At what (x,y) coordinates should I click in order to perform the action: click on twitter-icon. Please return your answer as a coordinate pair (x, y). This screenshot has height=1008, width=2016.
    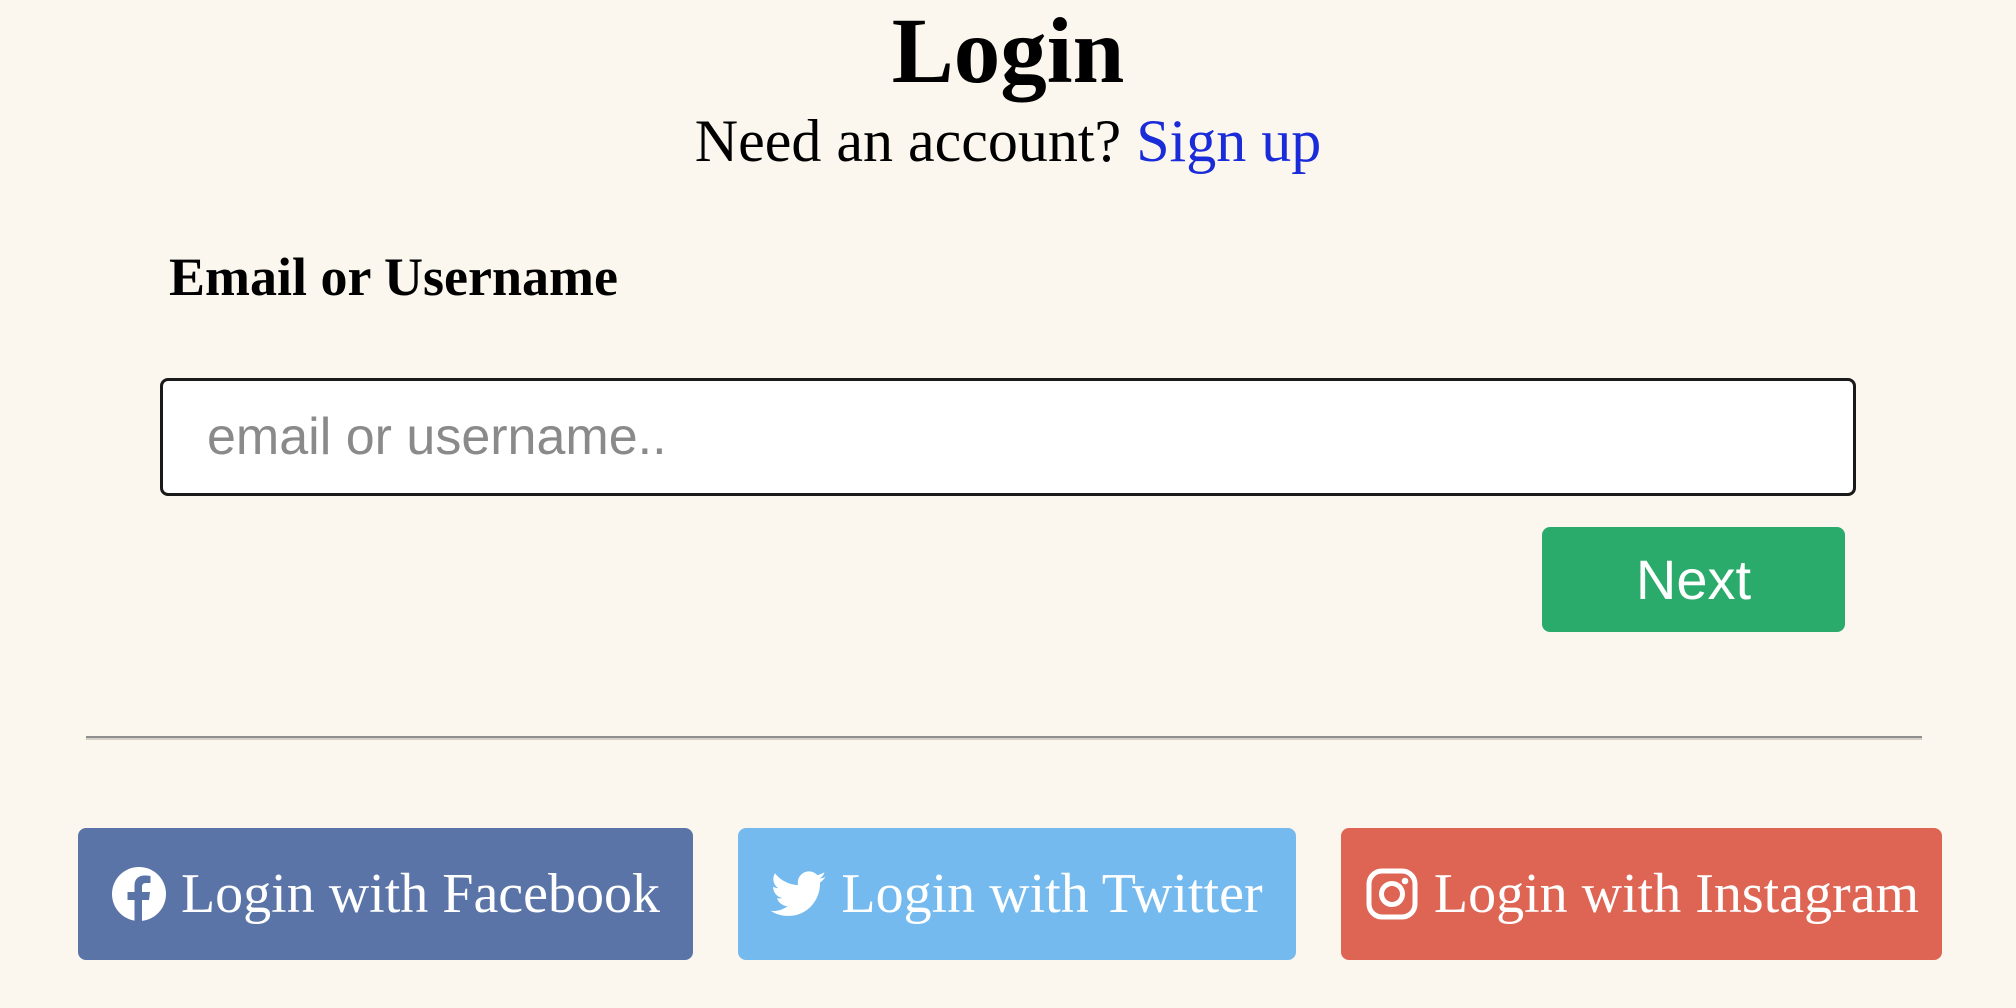
    Looking at the image, I should click on (799, 894).